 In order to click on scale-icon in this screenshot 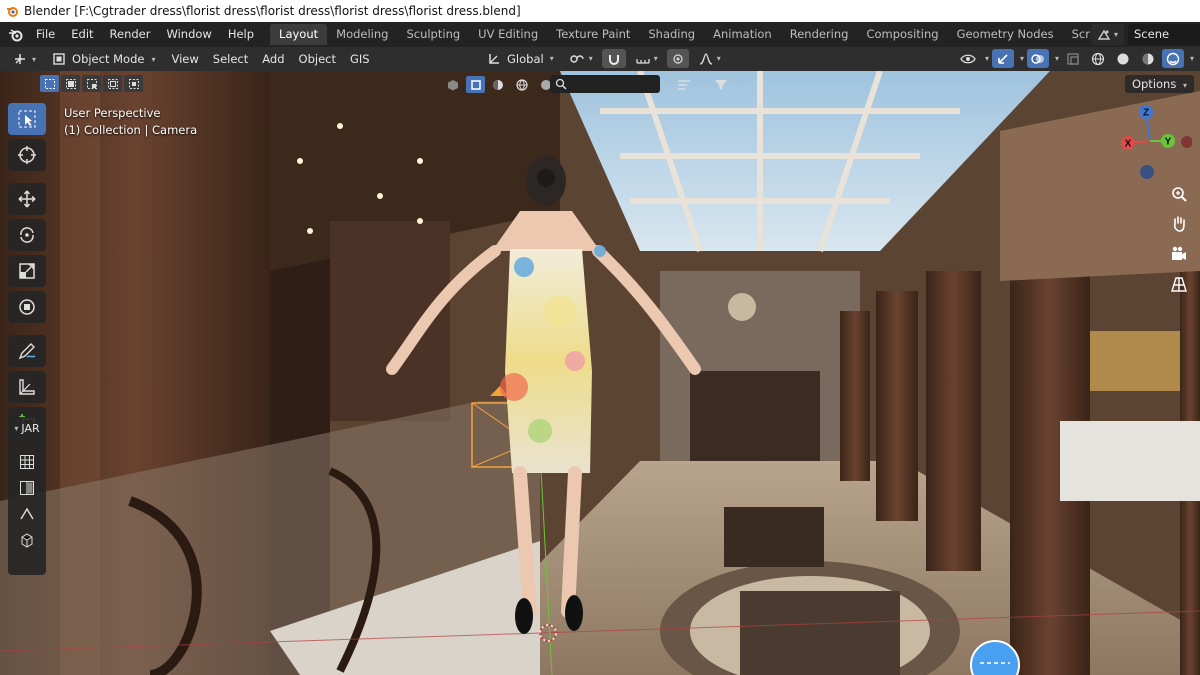, I will do `click(27, 271)`.